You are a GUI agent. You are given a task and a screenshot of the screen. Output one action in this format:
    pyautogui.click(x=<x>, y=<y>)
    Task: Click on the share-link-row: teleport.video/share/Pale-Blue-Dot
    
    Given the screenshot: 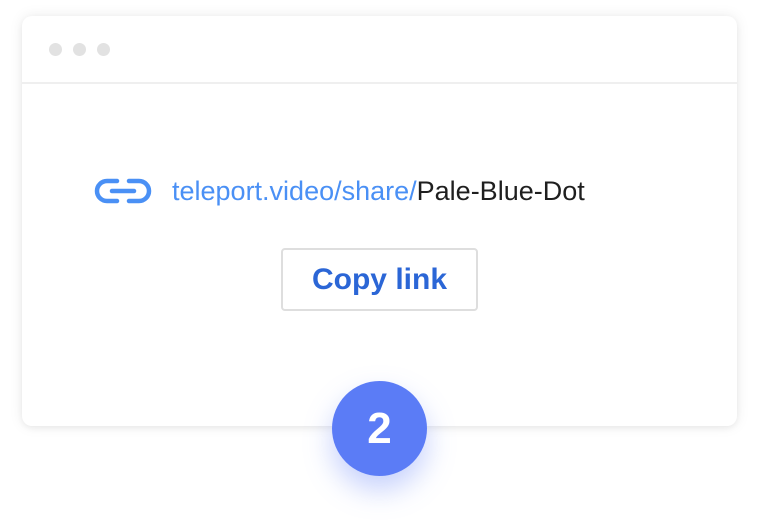 What is the action you would take?
    pyautogui.click(x=339, y=191)
    